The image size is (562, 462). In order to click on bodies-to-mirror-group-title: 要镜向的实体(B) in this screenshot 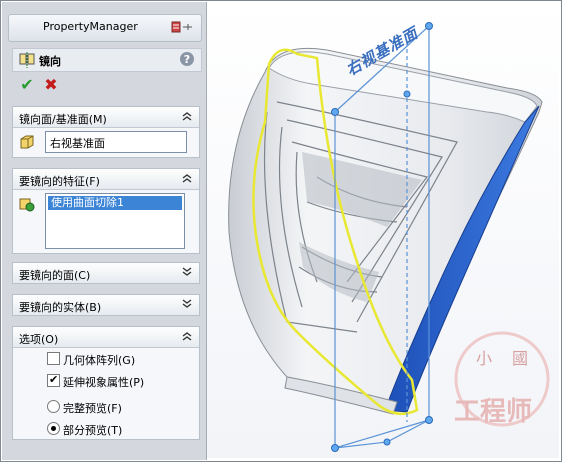, I will do `click(60, 307)`.